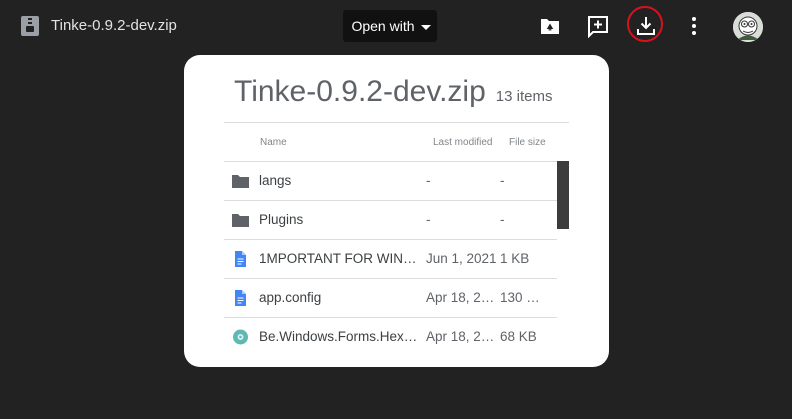 The image size is (792, 419). I want to click on disc-icon, so click(240, 337).